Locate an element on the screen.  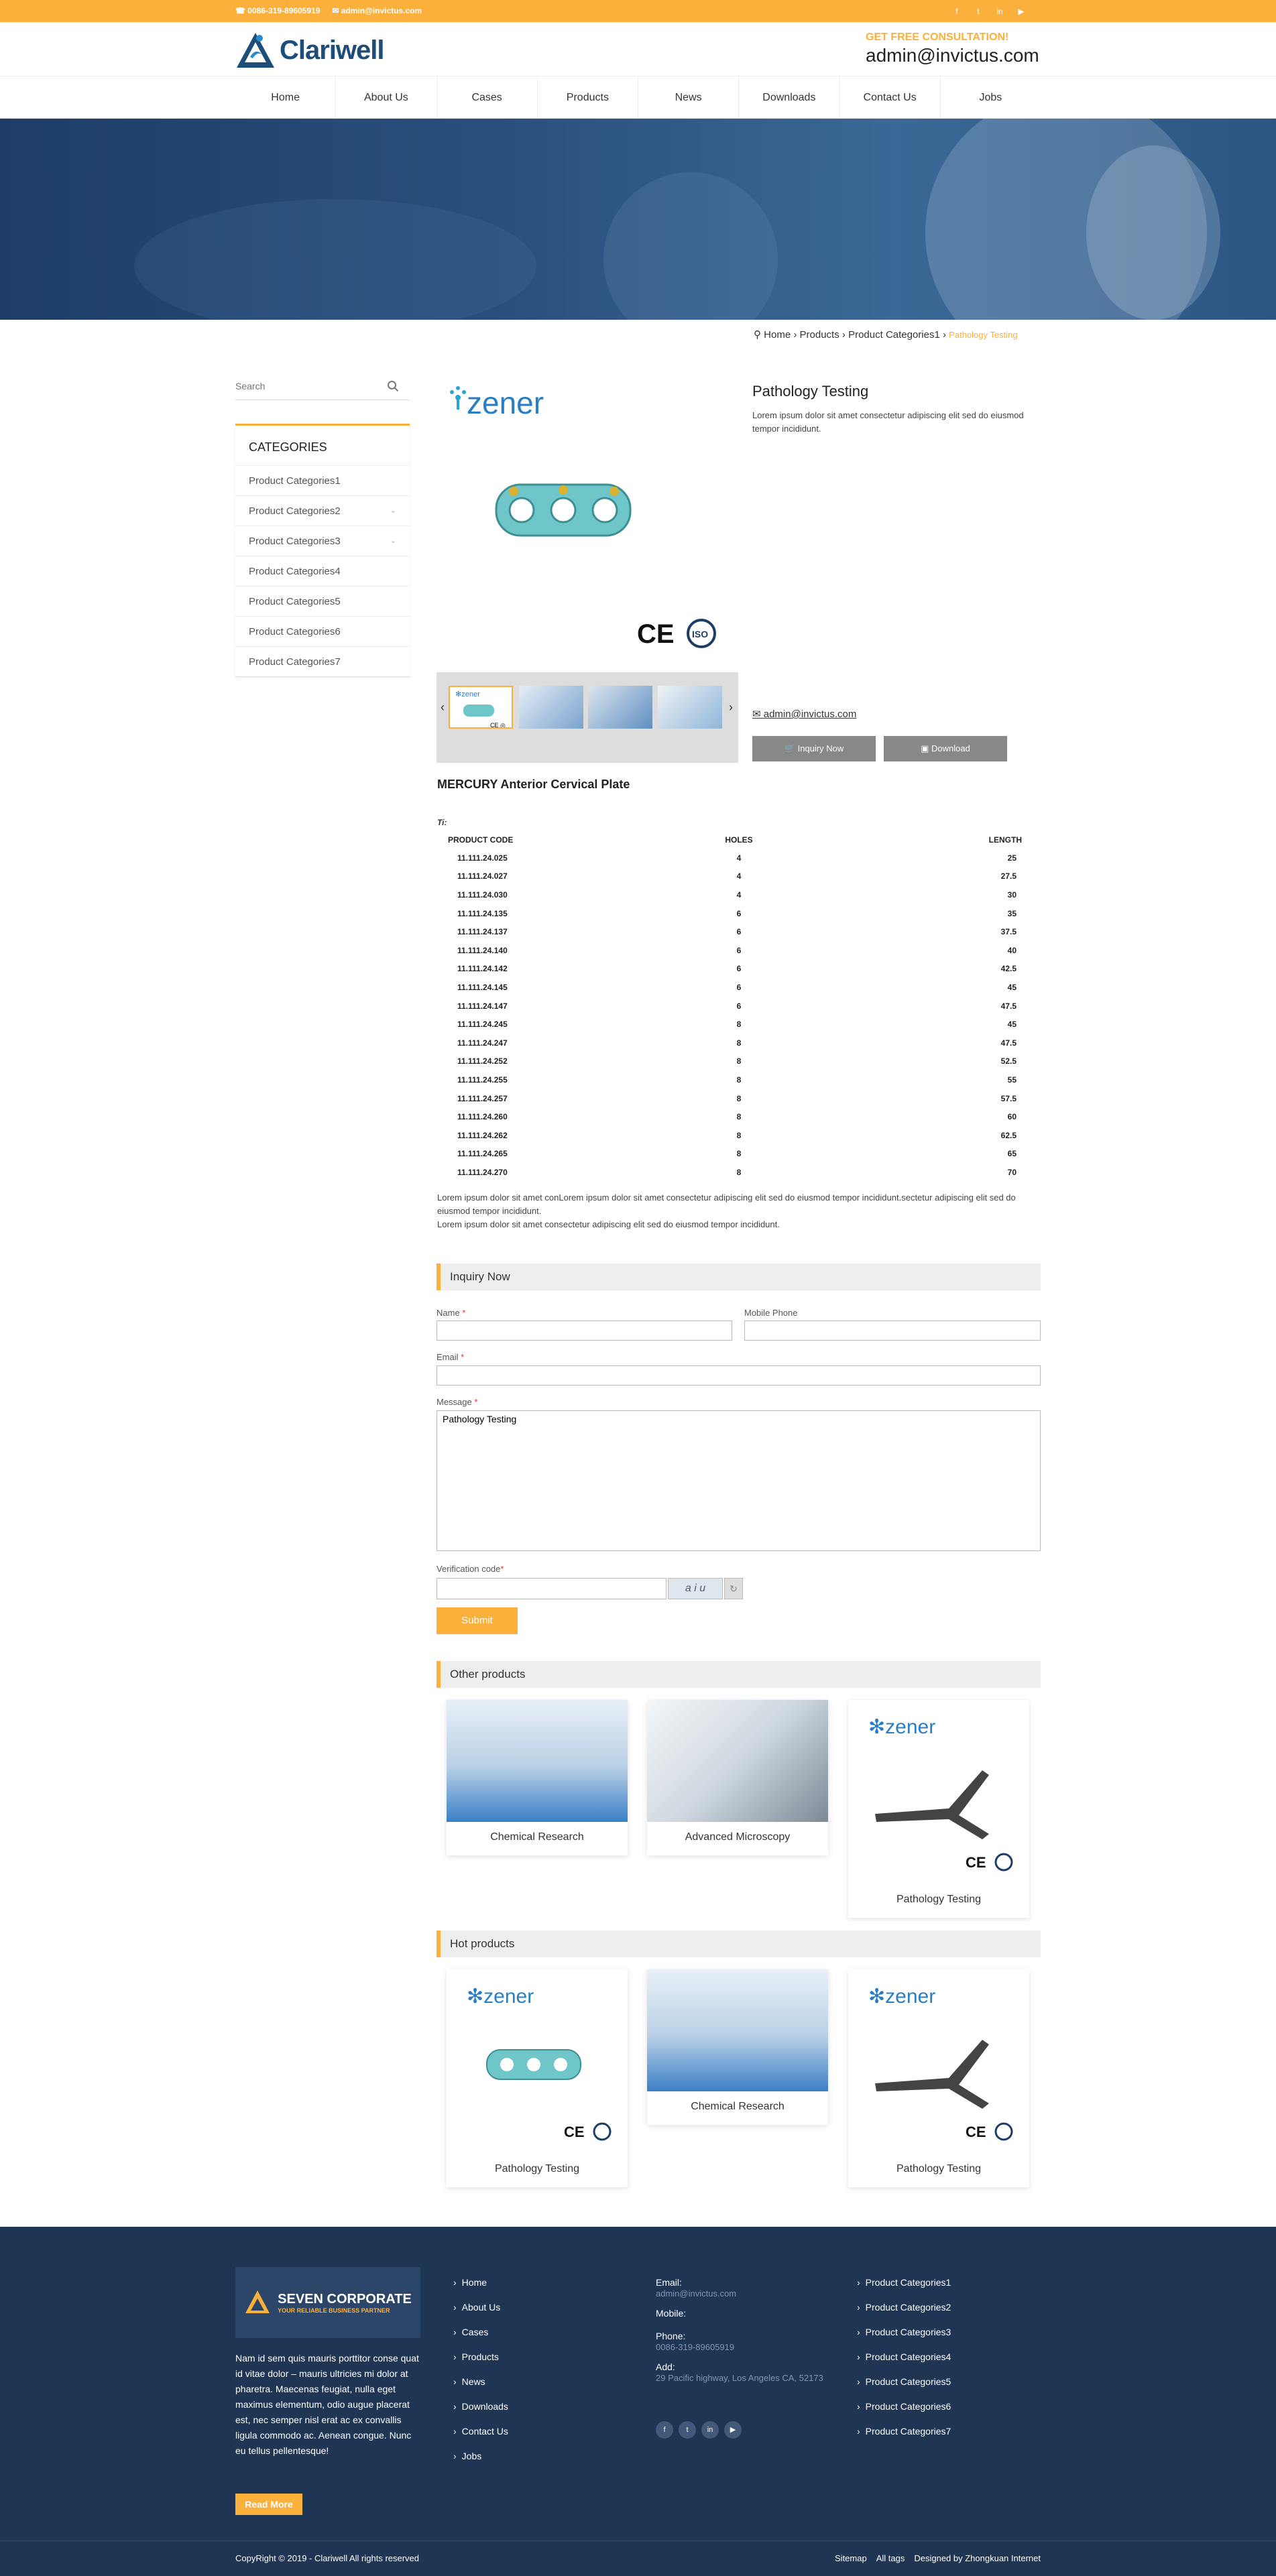
refresh-icon: ↻ is located at coordinates (734, 1589).